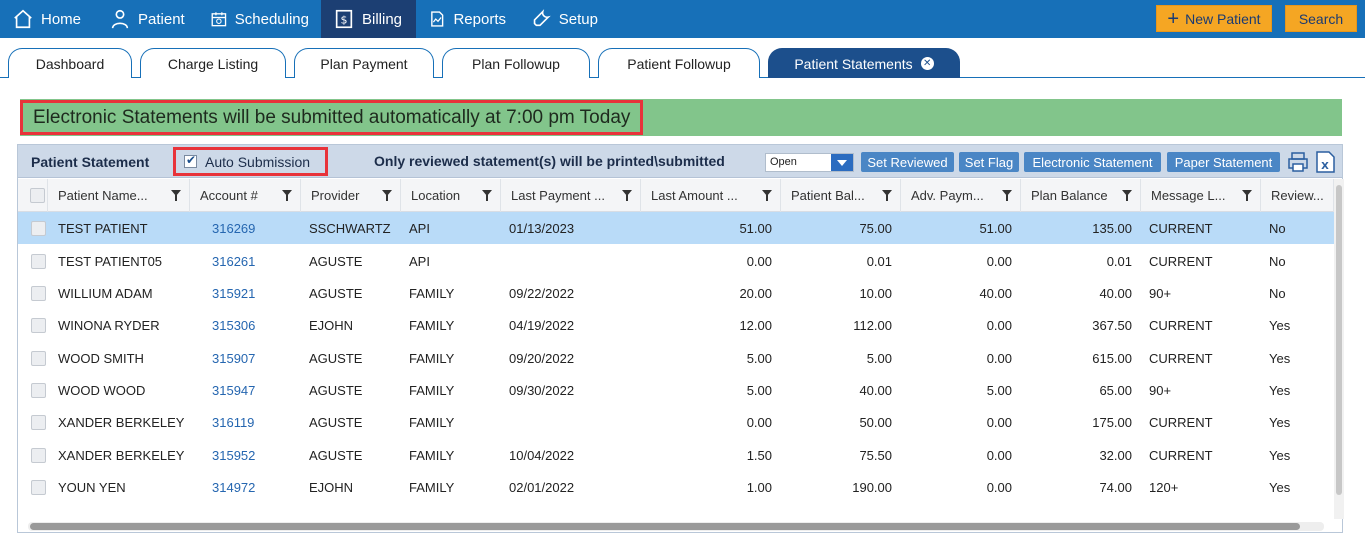 The height and width of the screenshot is (533, 1365). I want to click on nav-setup: Setup, so click(564, 19).